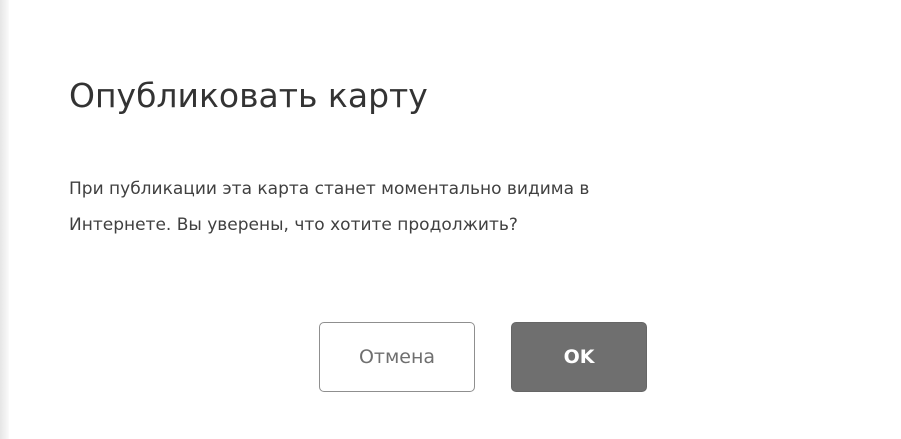 The height and width of the screenshot is (439, 901). What do you see at coordinates (397, 357) in the screenshot?
I see `cancel-button: Отмена` at bounding box center [397, 357].